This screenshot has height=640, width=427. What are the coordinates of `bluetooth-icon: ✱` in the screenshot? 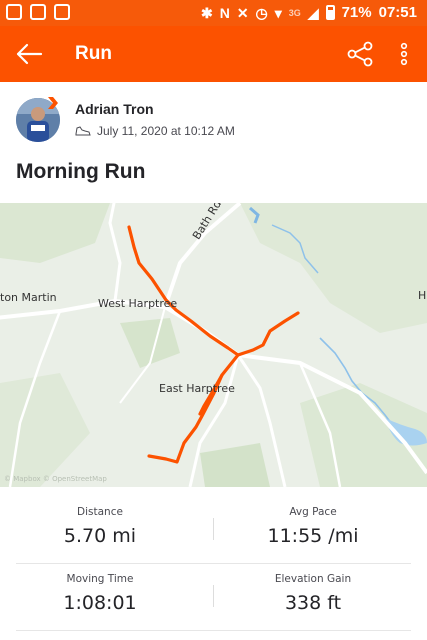 It's located at (206, 12).